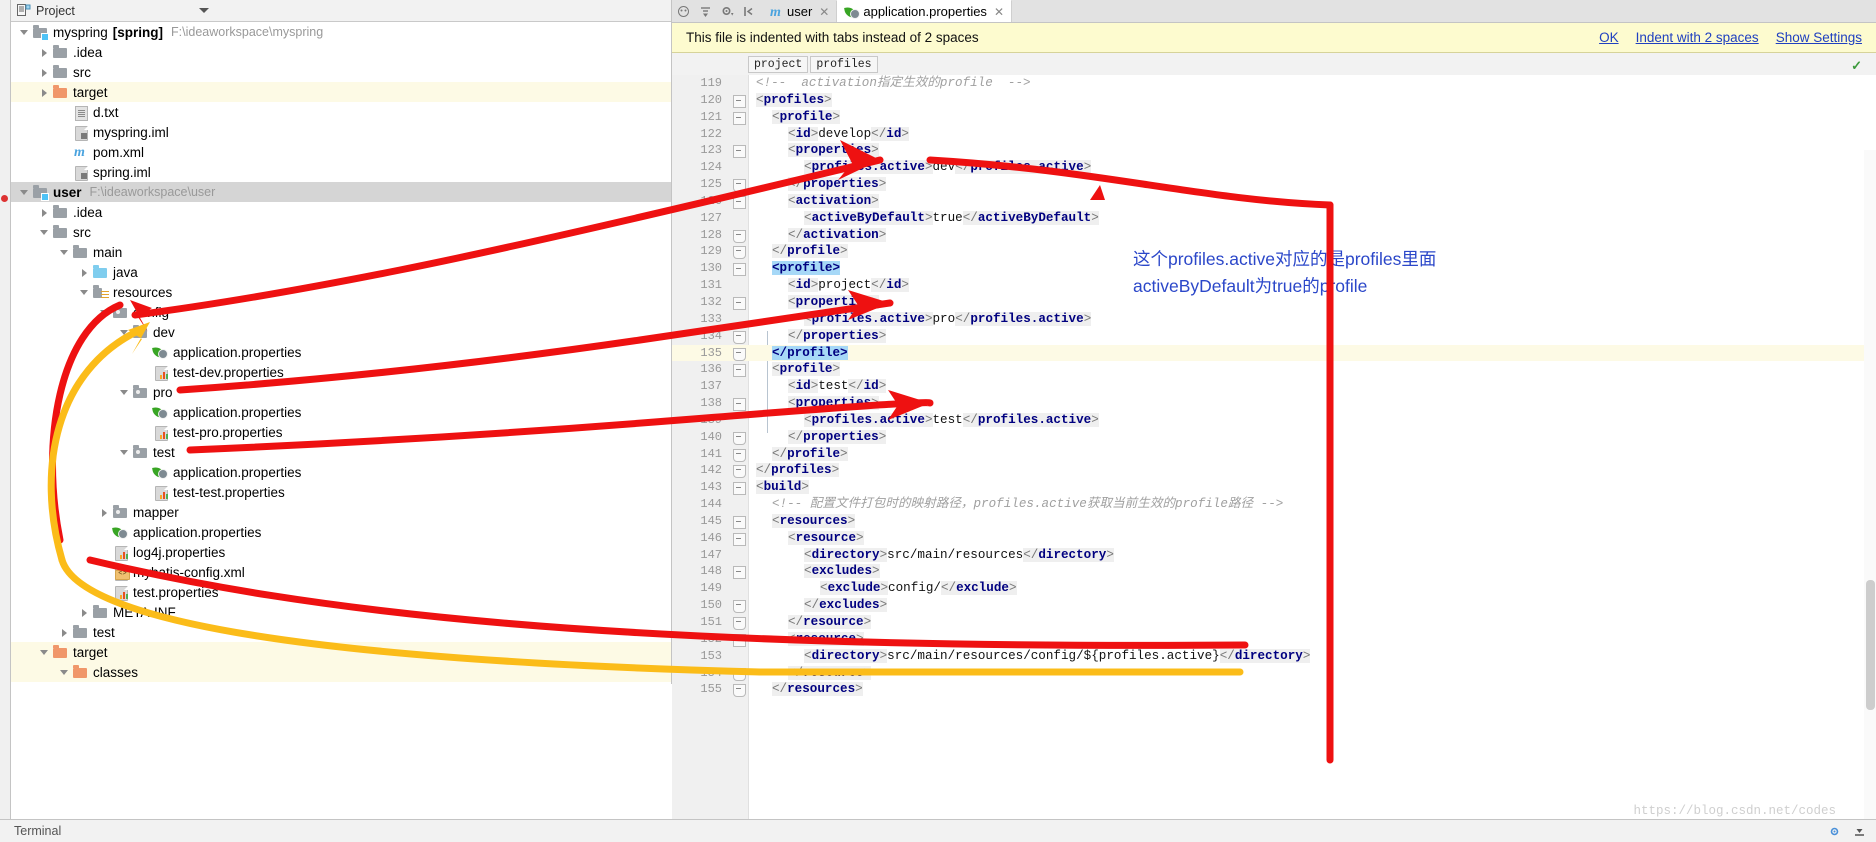 The image size is (1876, 842). I want to click on tree-node-application-properties: application.properties, so click(341, 352).